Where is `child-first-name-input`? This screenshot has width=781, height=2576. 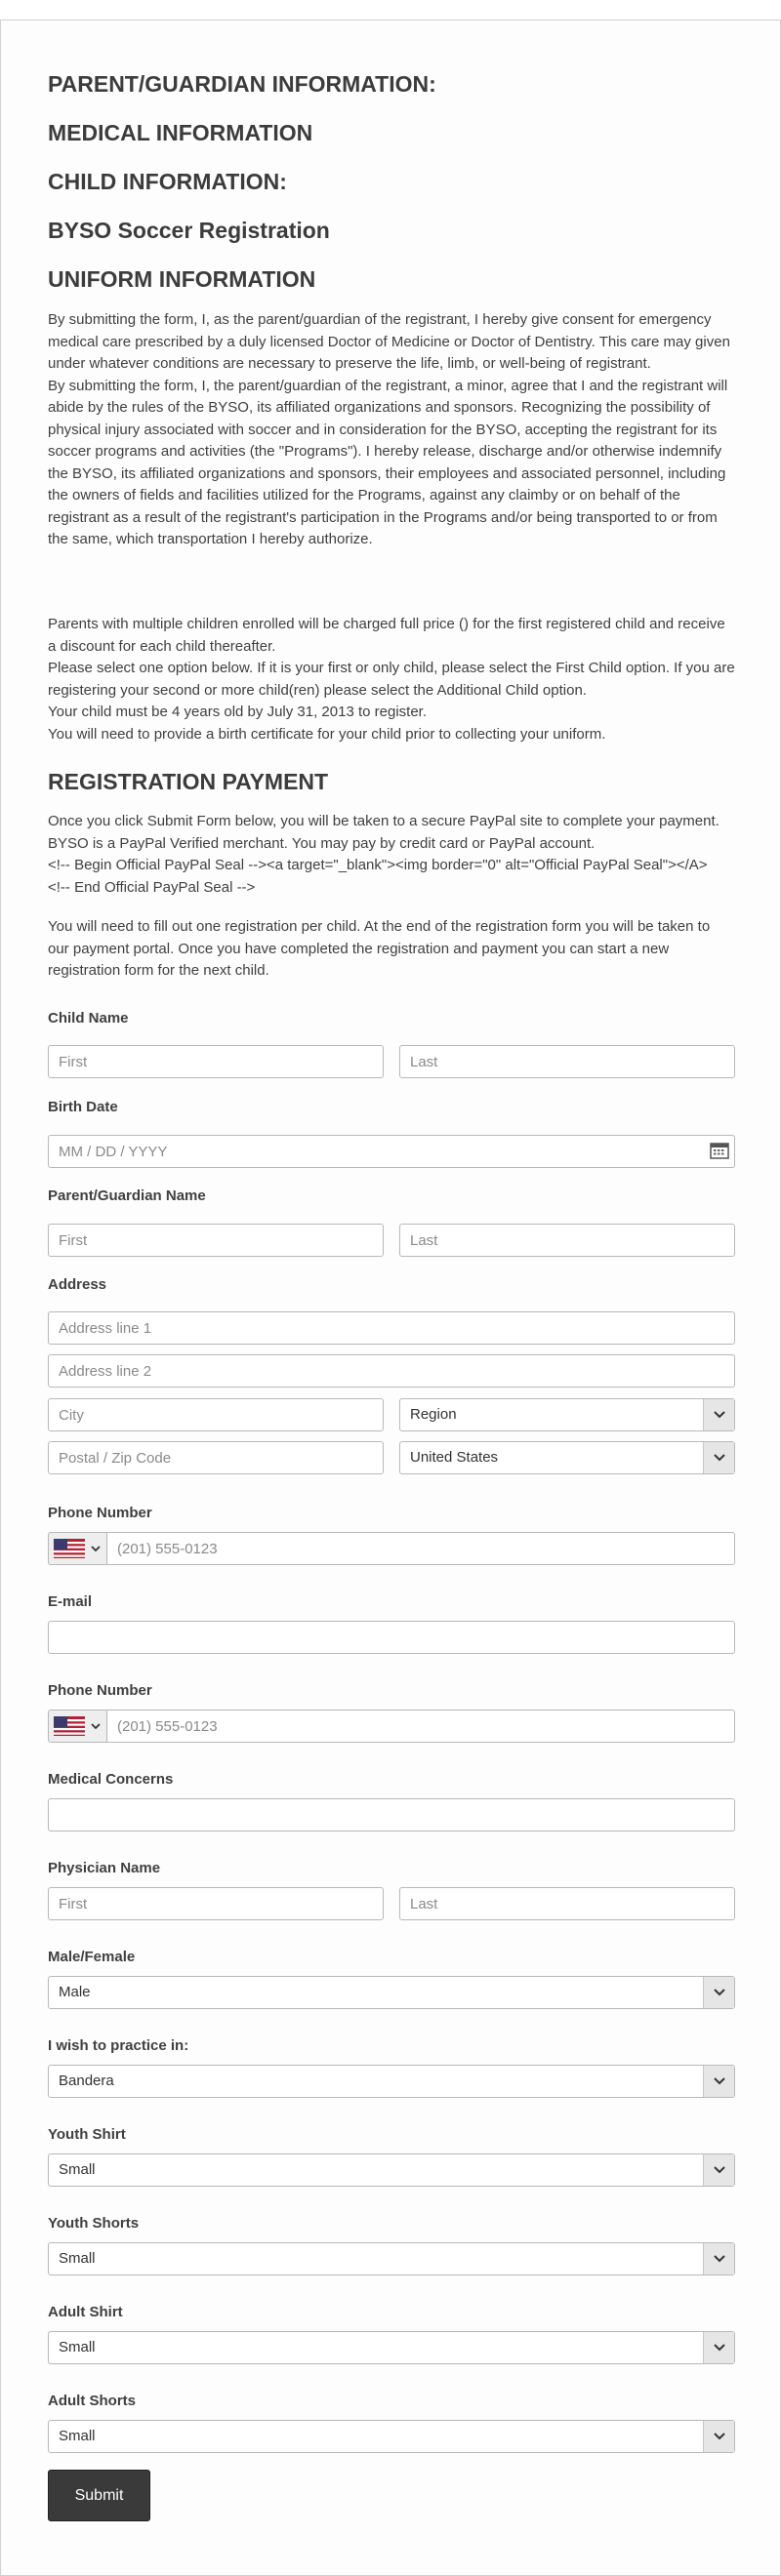
child-first-name-input is located at coordinates (216, 1061).